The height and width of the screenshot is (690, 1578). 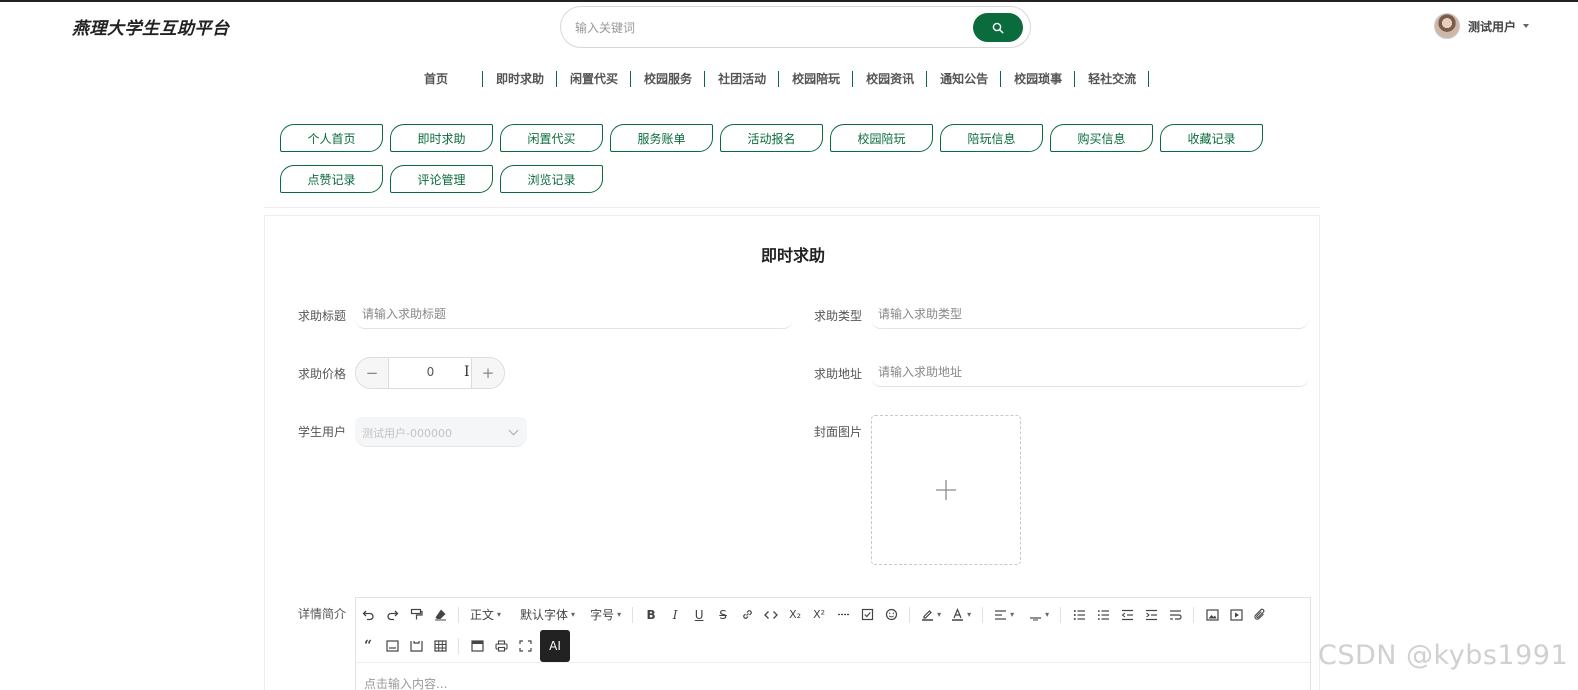 What do you see at coordinates (1526, 26) in the screenshot?
I see `chevron-down-icon` at bounding box center [1526, 26].